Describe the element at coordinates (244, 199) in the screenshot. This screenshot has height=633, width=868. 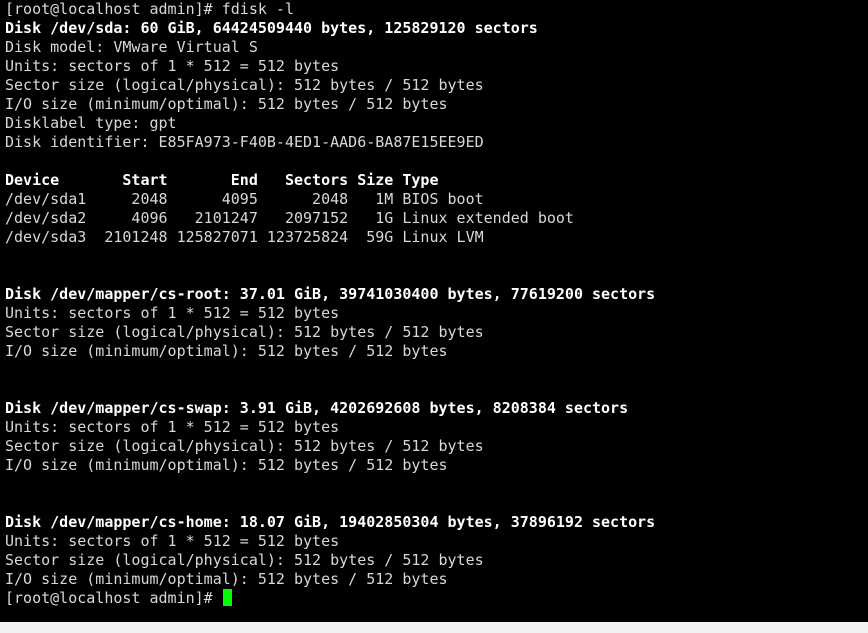
I see `output-line: /dev/sda1 2048 4095 2048 1M BIOS boot` at that location.